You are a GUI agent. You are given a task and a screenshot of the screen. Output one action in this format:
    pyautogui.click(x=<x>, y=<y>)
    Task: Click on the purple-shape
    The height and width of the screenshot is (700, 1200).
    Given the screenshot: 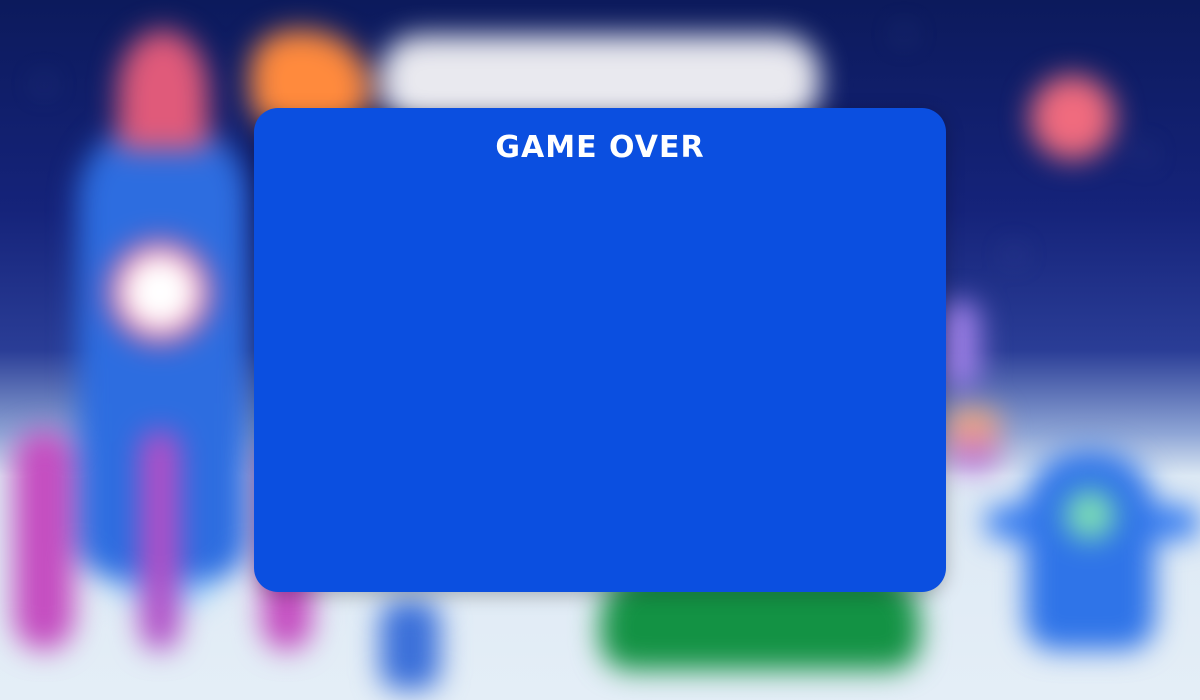 What is the action you would take?
    pyautogui.click(x=960, y=345)
    